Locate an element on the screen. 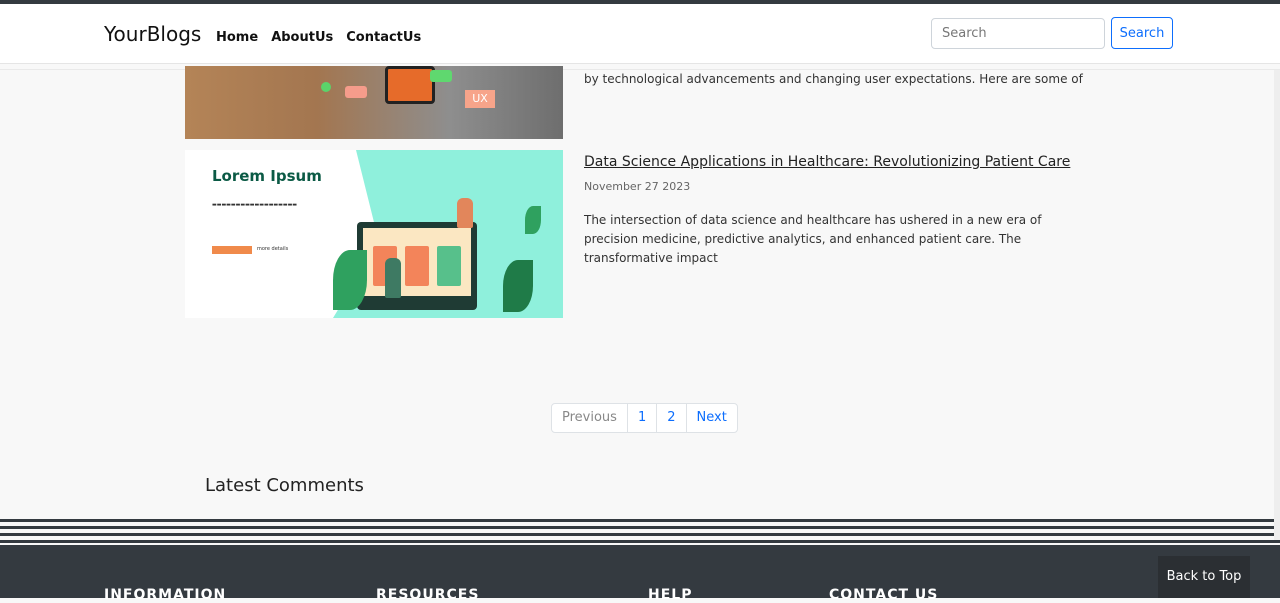 This screenshot has width=1280, height=603. pagination: Previous 1 2 Next is located at coordinates (644, 418).